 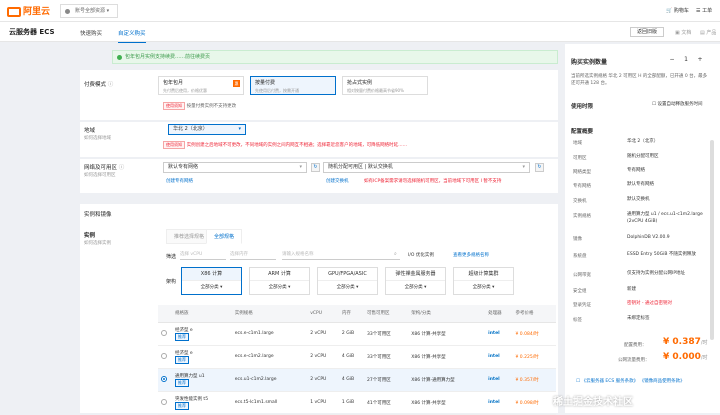 I want to click on config-cost-label: 配置费用：, so click(x=635, y=345).